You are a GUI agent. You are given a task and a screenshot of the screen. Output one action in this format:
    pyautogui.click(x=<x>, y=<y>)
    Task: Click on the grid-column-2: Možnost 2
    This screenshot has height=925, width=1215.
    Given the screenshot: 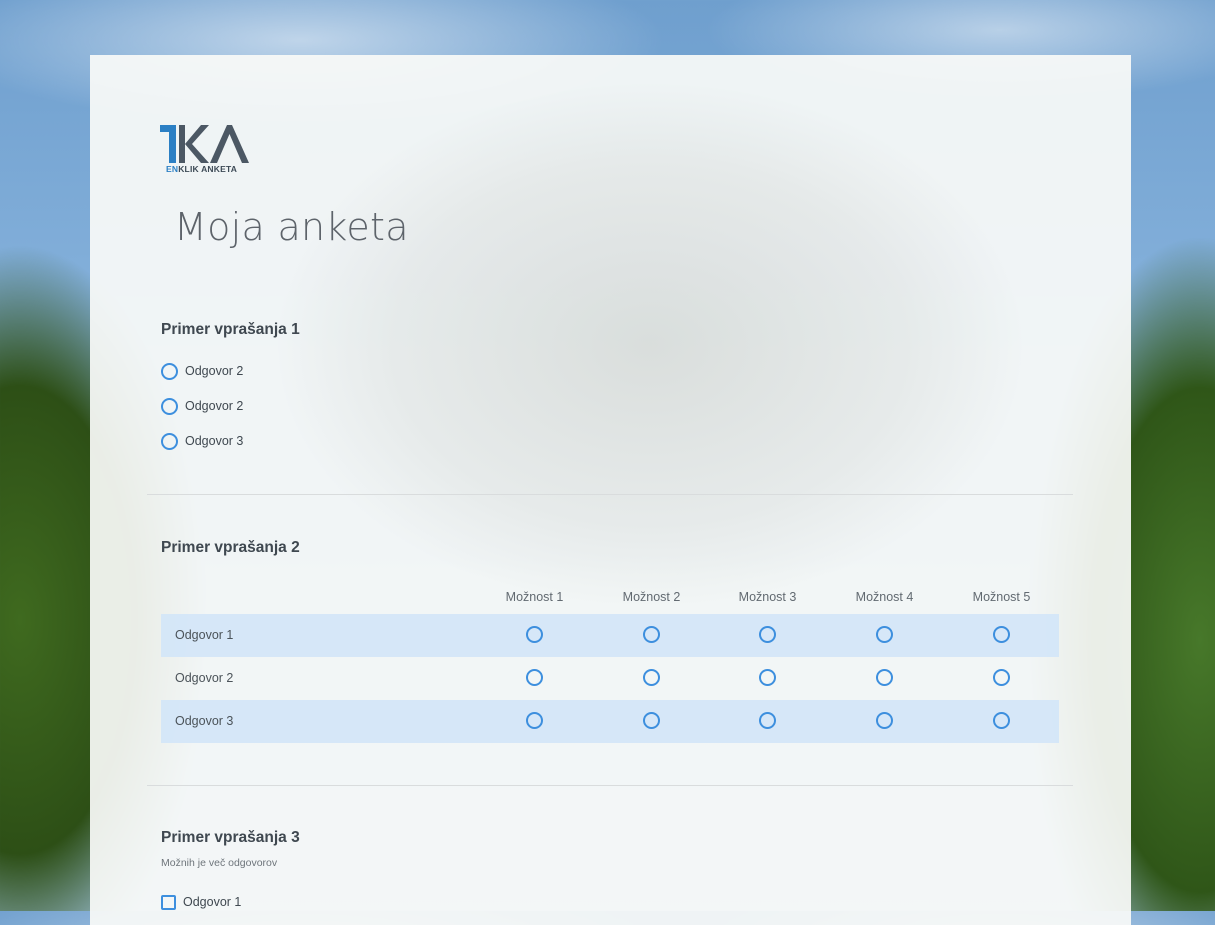 What is the action you would take?
    pyautogui.click(x=651, y=597)
    